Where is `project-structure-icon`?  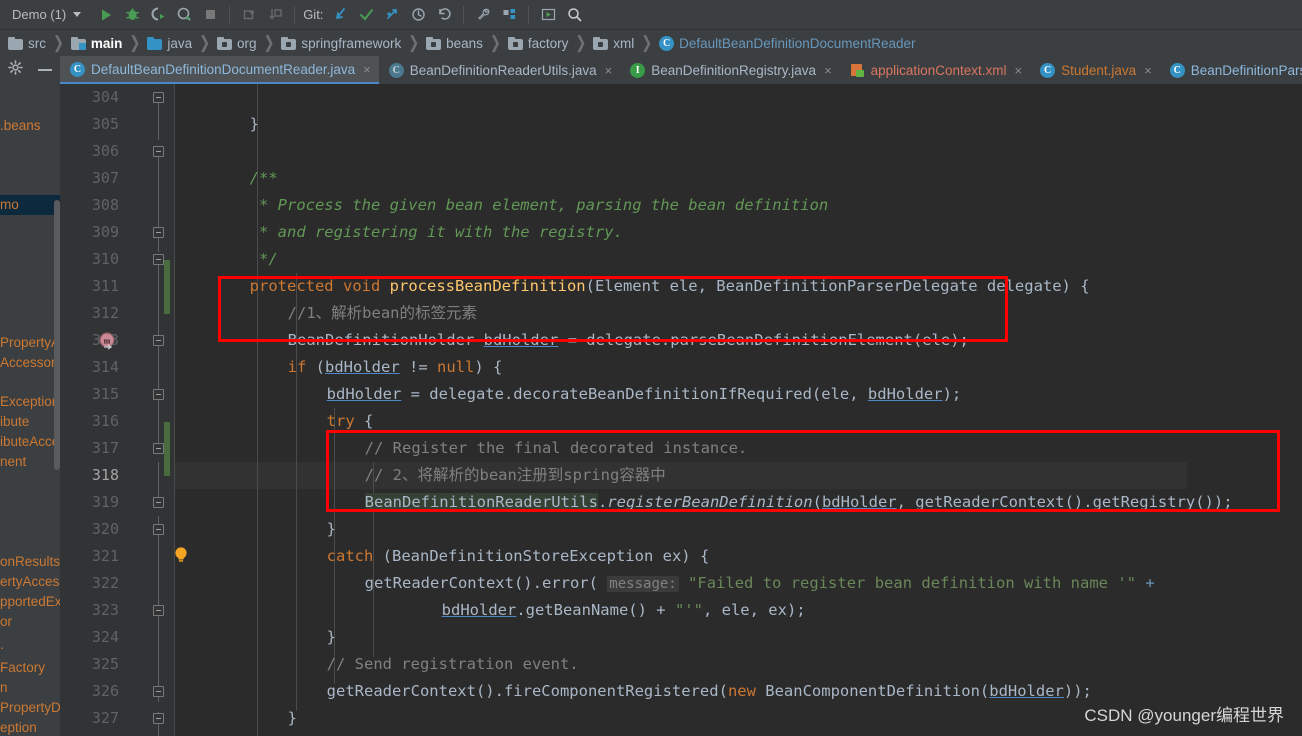
project-structure-icon is located at coordinates (509, 15).